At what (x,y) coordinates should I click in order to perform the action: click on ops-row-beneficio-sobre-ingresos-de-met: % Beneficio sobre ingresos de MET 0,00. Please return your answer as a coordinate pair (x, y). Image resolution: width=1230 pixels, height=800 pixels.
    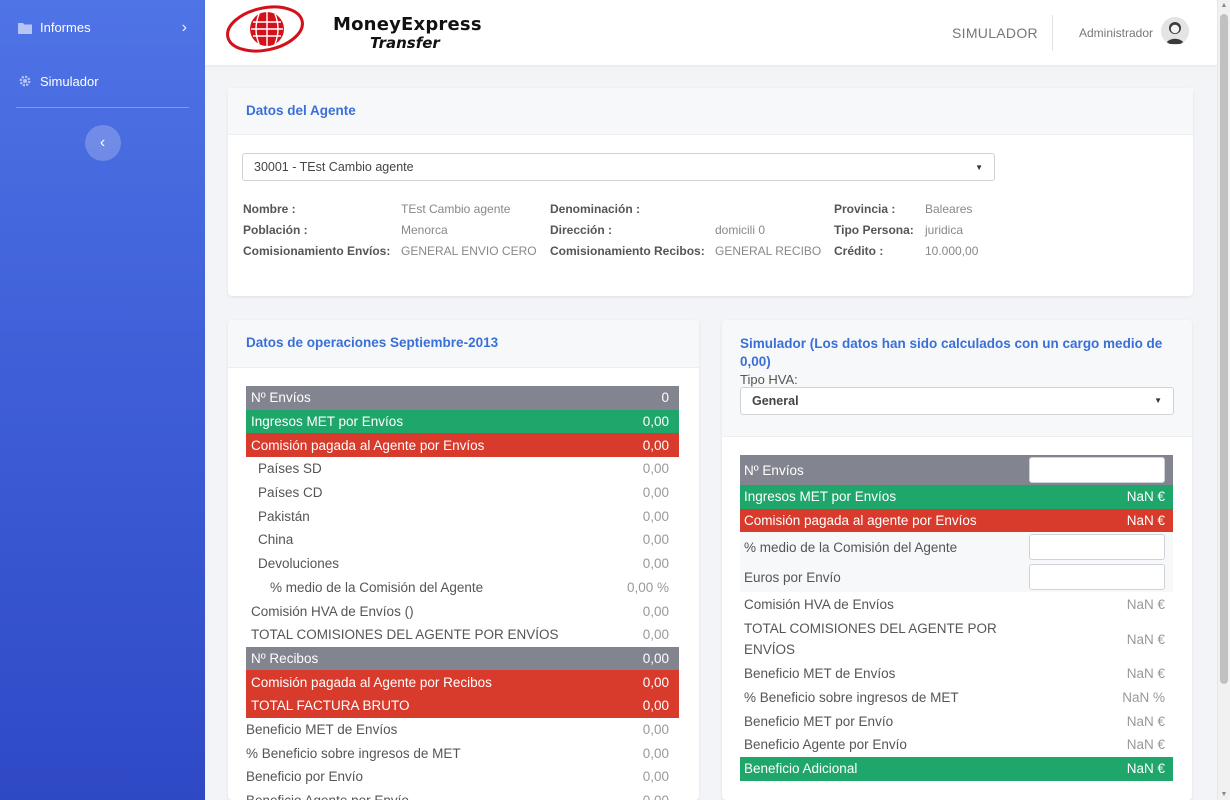
    Looking at the image, I should click on (462, 753).